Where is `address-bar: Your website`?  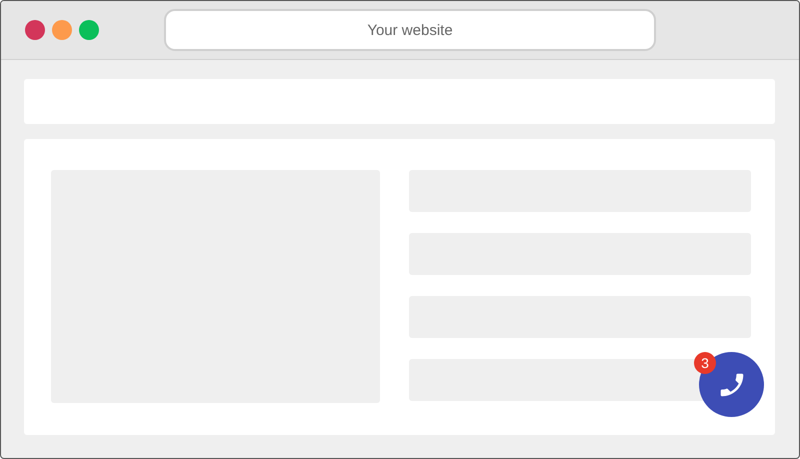 address-bar: Your website is located at coordinates (410, 30).